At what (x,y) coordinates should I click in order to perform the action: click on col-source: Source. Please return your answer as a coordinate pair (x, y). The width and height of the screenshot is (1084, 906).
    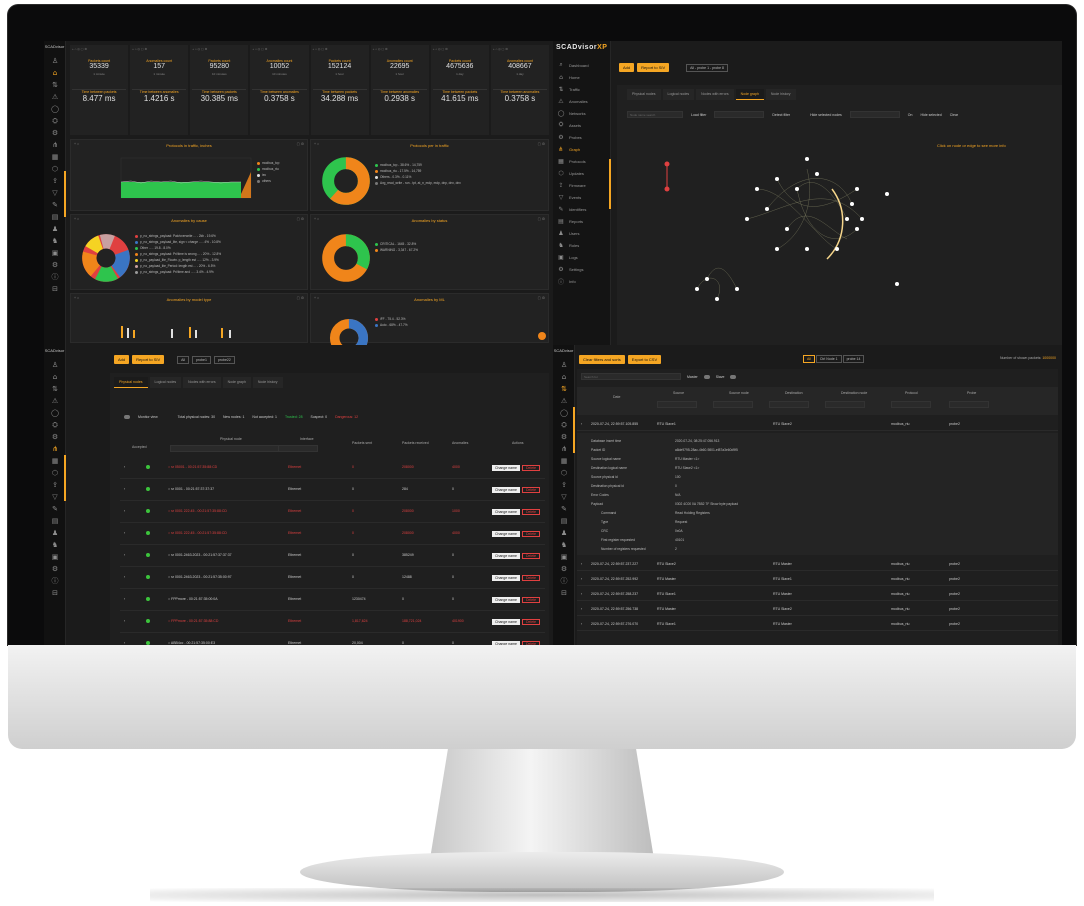
    Looking at the image, I should click on (678, 393).